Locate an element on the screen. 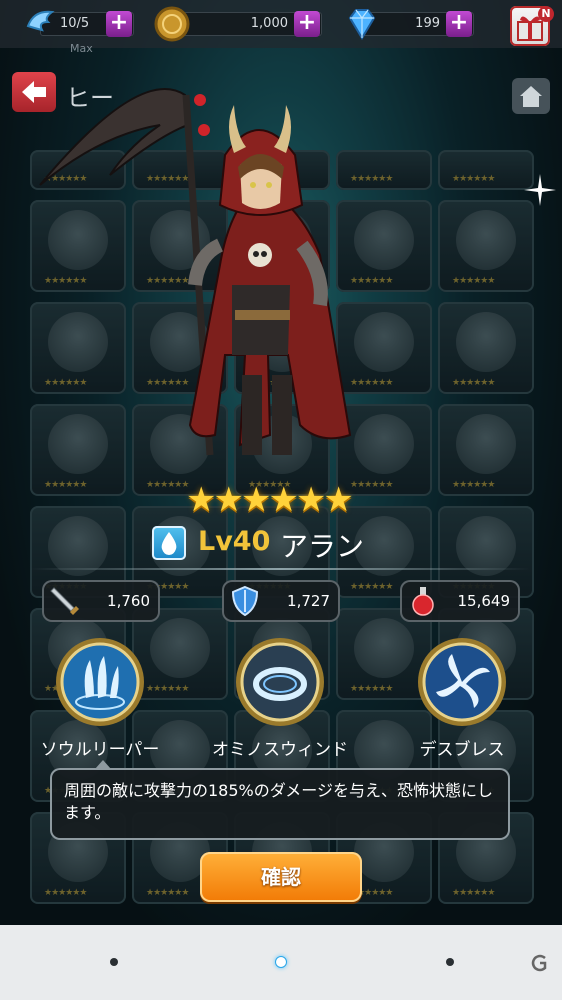 The width and height of the screenshot is (562, 1000). hp-stat: 15,649 is located at coordinates (460, 601).